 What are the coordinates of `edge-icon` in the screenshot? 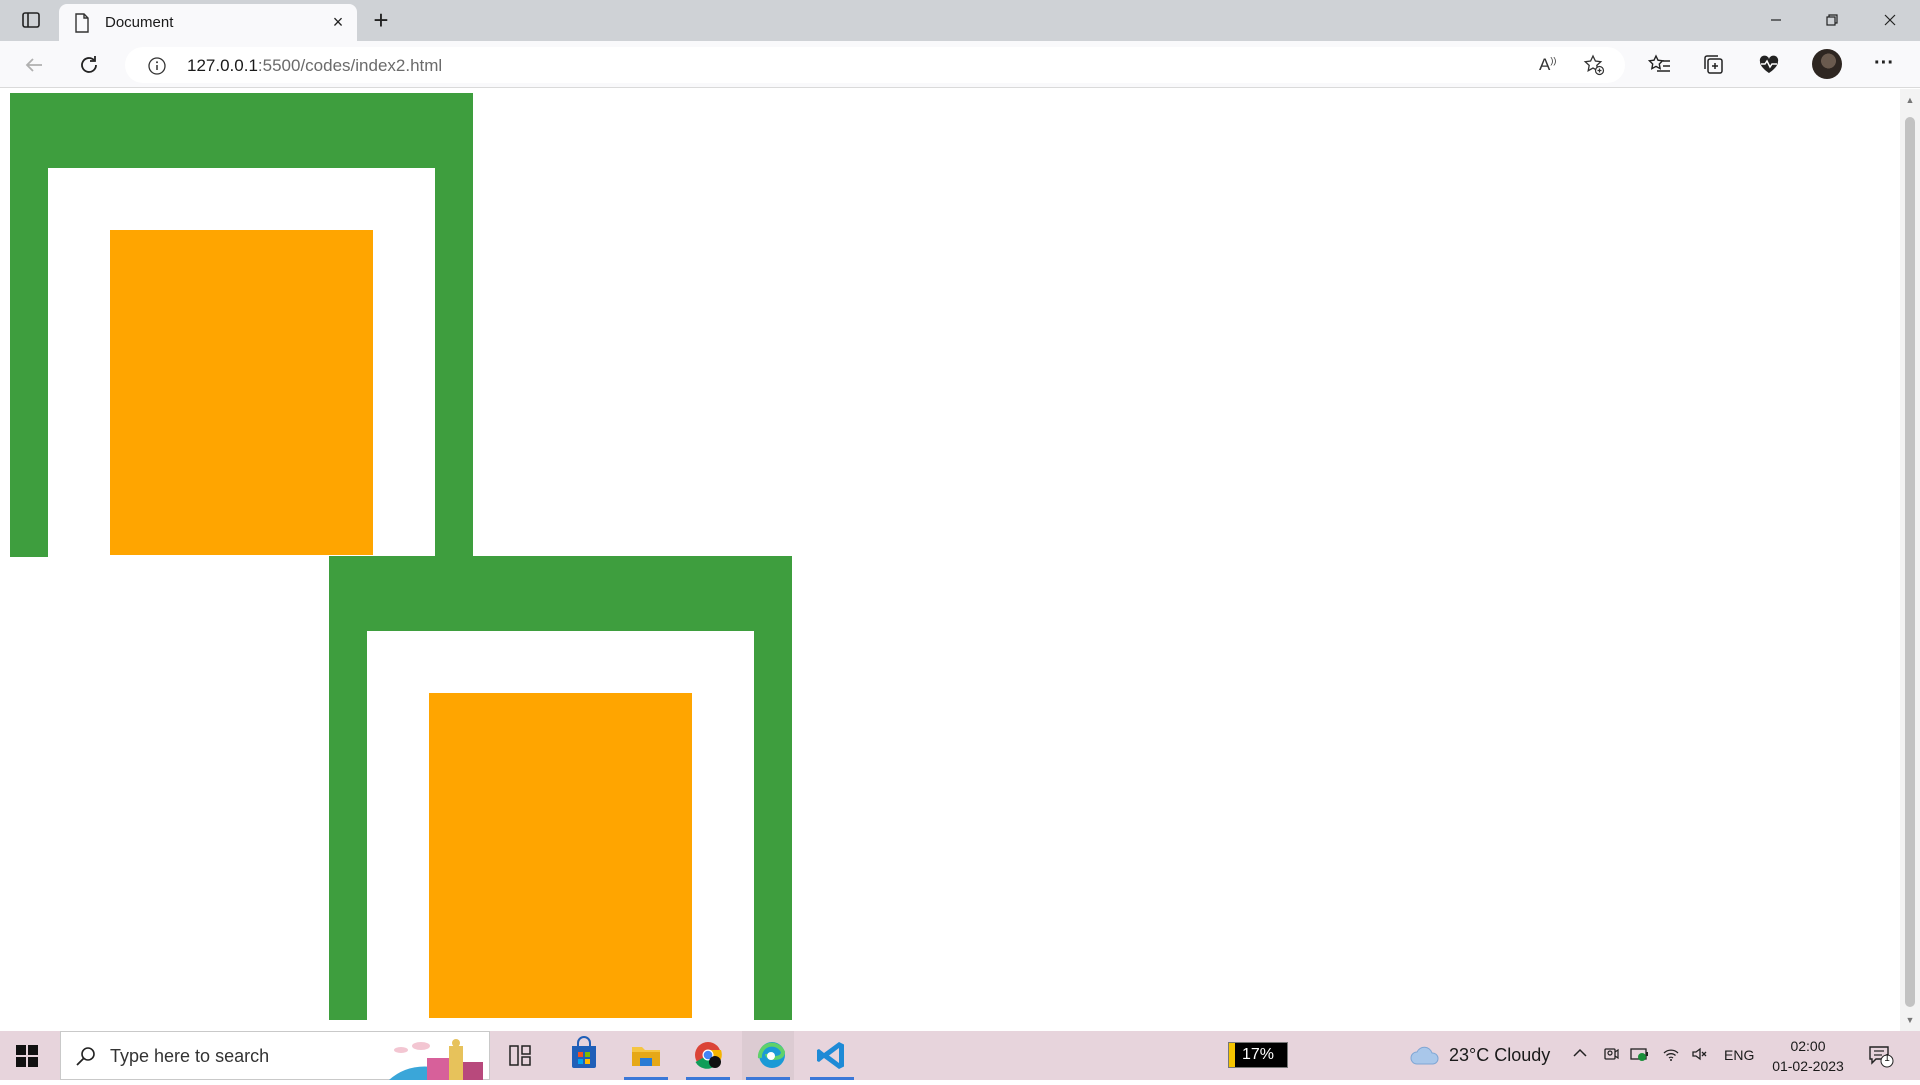 It's located at (768, 1055).